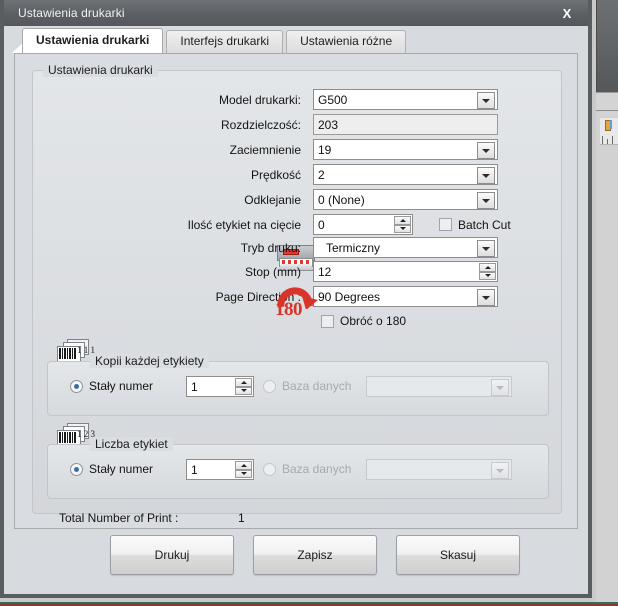  Describe the element at coordinates (325, 271) in the screenshot. I see `value-stop-mm: 12` at that location.